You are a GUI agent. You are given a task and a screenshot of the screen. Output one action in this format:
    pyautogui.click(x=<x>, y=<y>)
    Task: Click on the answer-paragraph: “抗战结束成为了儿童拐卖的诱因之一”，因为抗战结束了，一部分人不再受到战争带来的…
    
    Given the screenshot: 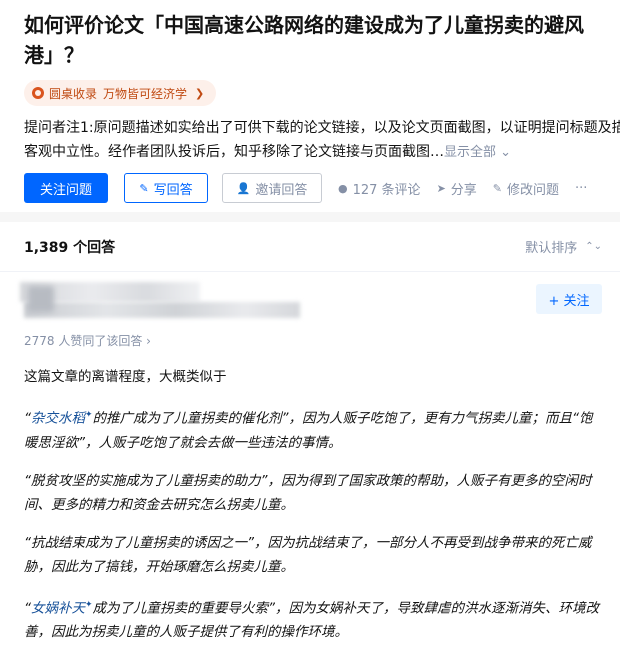 What is the action you would take?
    pyautogui.click(x=308, y=554)
    